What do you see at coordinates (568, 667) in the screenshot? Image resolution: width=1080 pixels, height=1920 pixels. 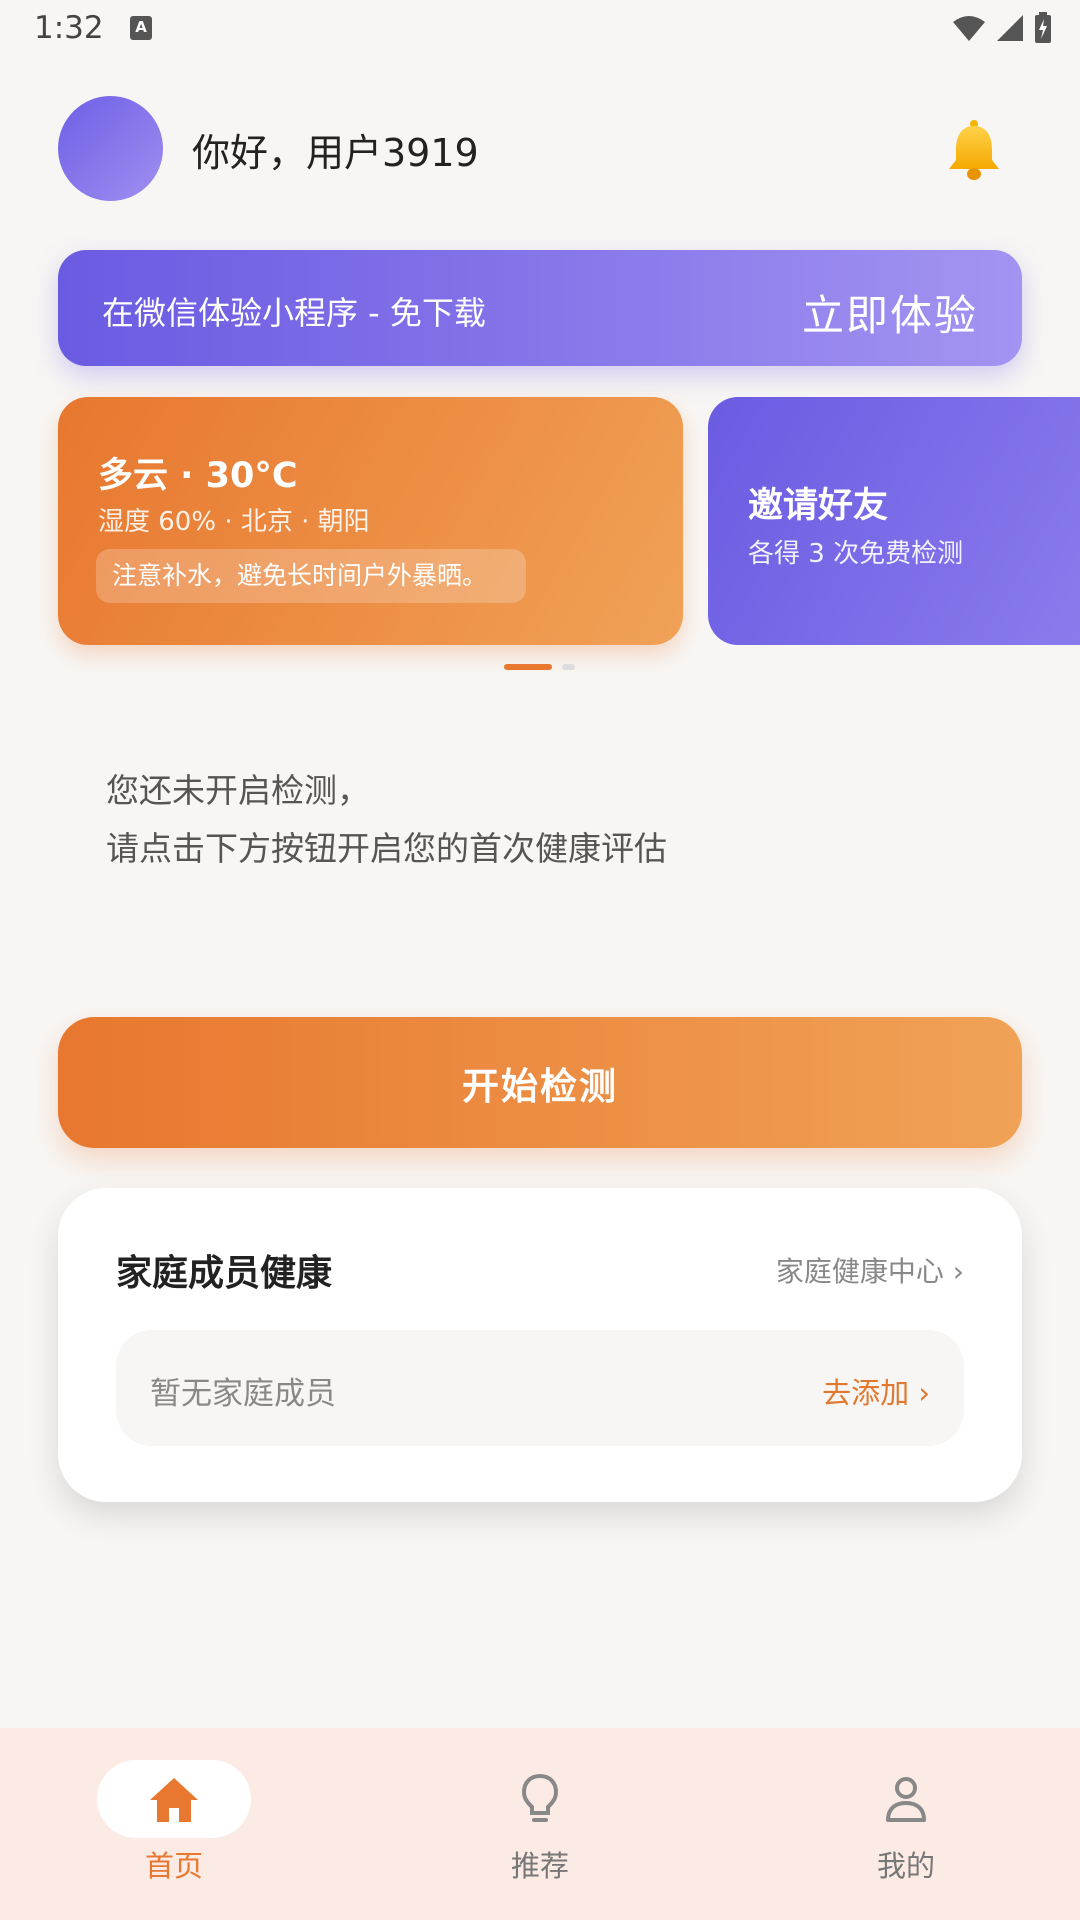 I see `carousel-dot` at bounding box center [568, 667].